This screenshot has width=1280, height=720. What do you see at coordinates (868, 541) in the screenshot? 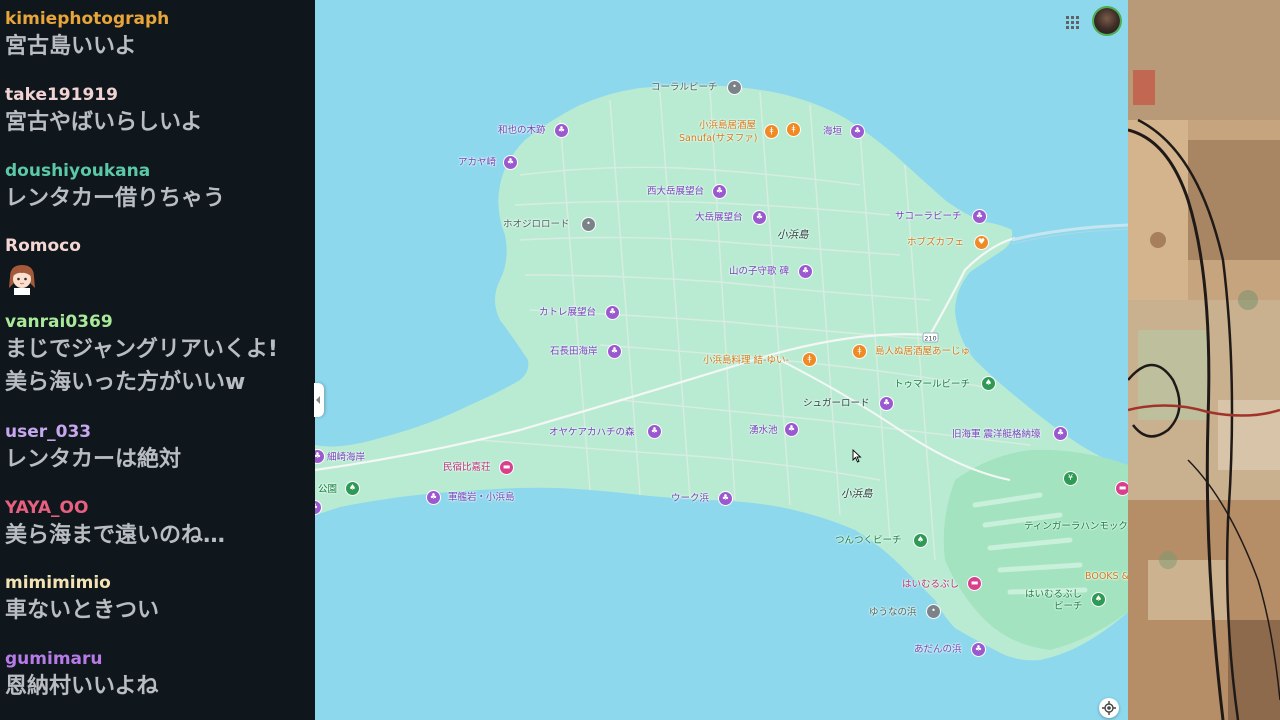
I see `place-label: つんつくビーチ` at bounding box center [868, 541].